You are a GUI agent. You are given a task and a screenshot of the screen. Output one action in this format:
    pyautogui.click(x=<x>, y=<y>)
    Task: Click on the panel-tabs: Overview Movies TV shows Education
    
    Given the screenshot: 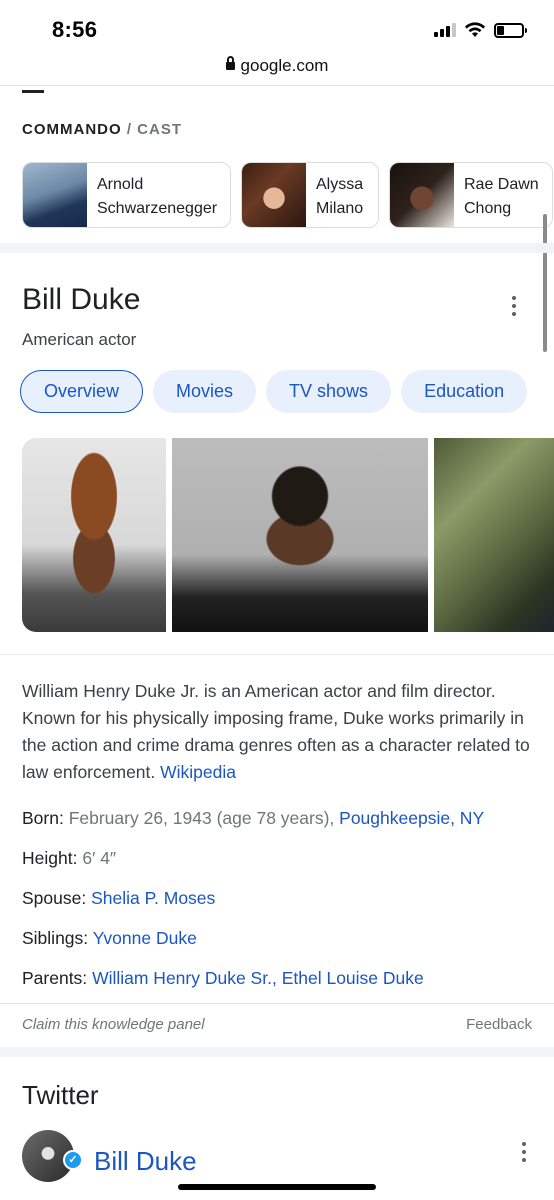 What is the action you would take?
    pyautogui.click(x=274, y=391)
    